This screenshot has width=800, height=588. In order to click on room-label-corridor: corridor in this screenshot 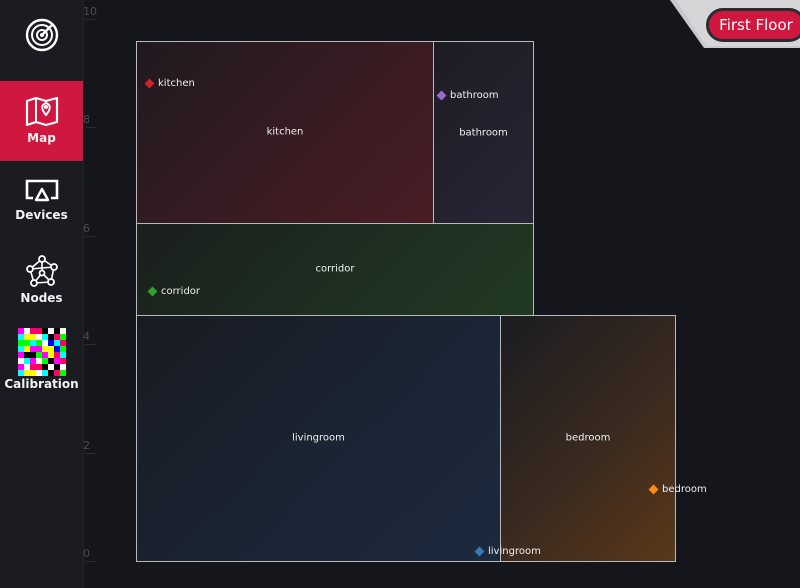, I will do `click(335, 269)`.